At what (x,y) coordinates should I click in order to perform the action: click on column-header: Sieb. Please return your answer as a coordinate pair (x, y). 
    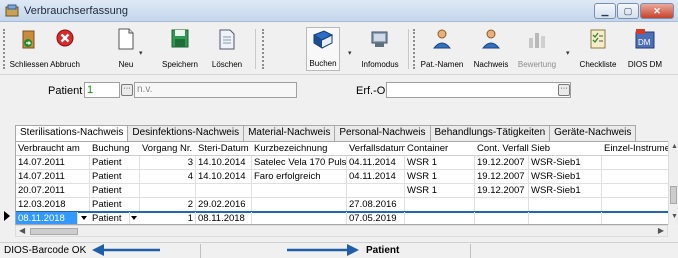
    Looking at the image, I should click on (565, 149).